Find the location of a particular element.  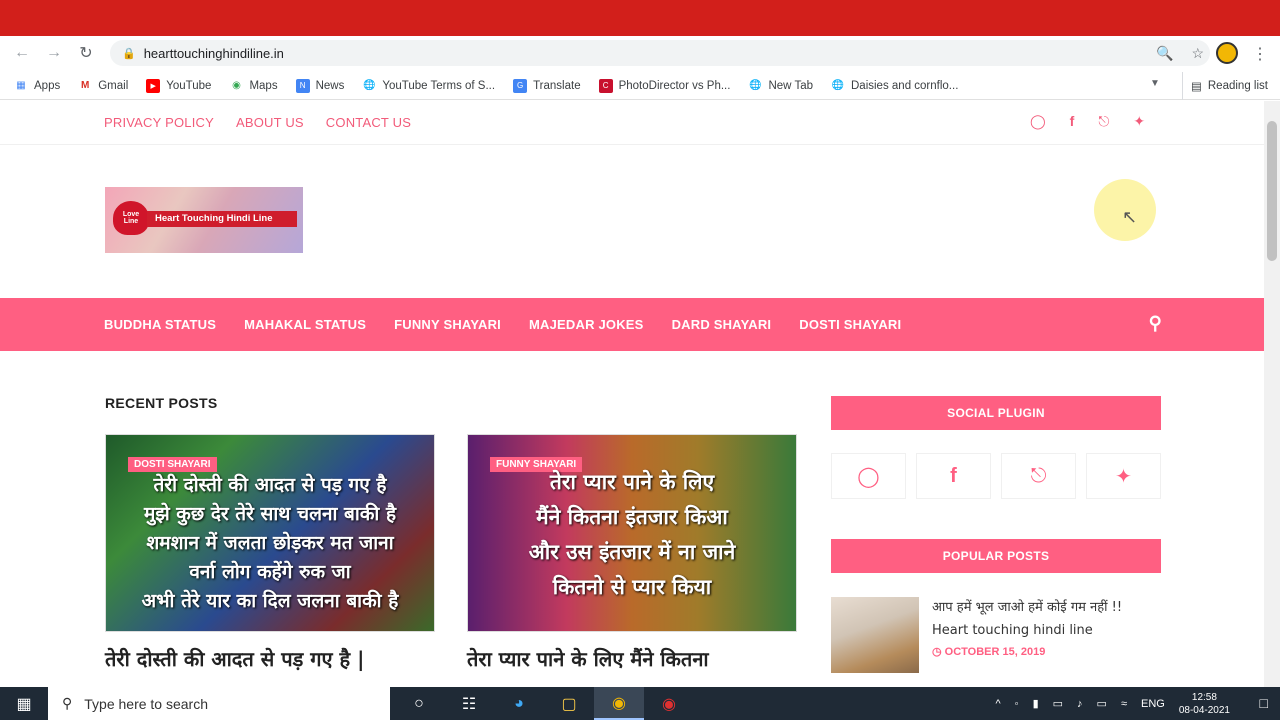

apps-grid-icon: ▦ is located at coordinates (21, 85).